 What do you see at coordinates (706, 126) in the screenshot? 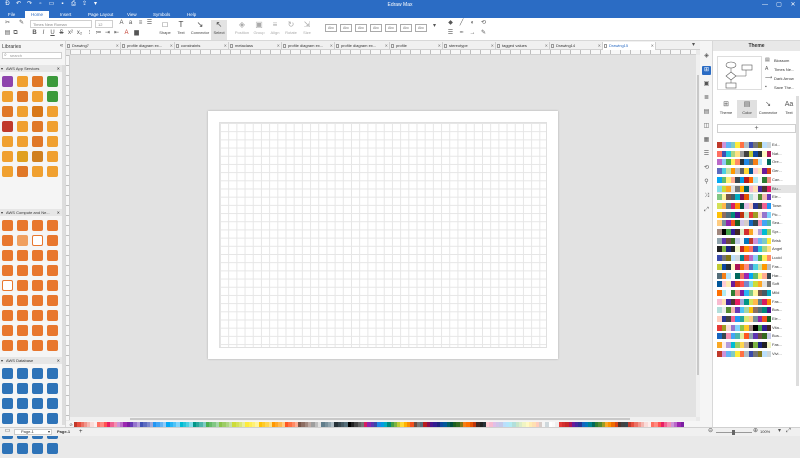
I see `chart-icon: ◫` at bounding box center [706, 126].